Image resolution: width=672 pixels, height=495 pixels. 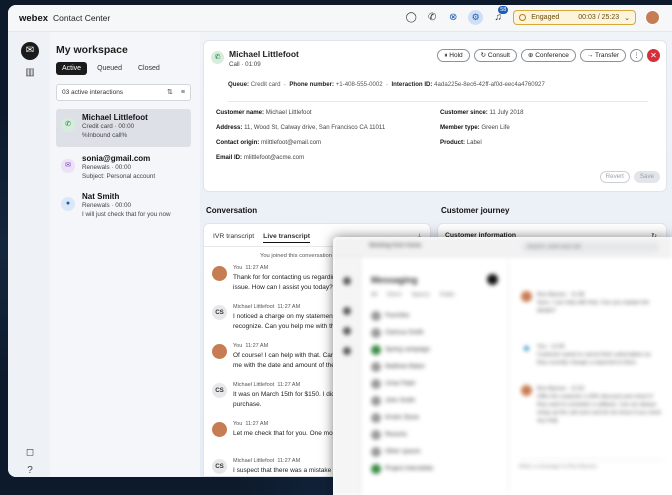 What do you see at coordinates (390, 316) in the screenshot?
I see `space-list-item: Favorites` at bounding box center [390, 316].